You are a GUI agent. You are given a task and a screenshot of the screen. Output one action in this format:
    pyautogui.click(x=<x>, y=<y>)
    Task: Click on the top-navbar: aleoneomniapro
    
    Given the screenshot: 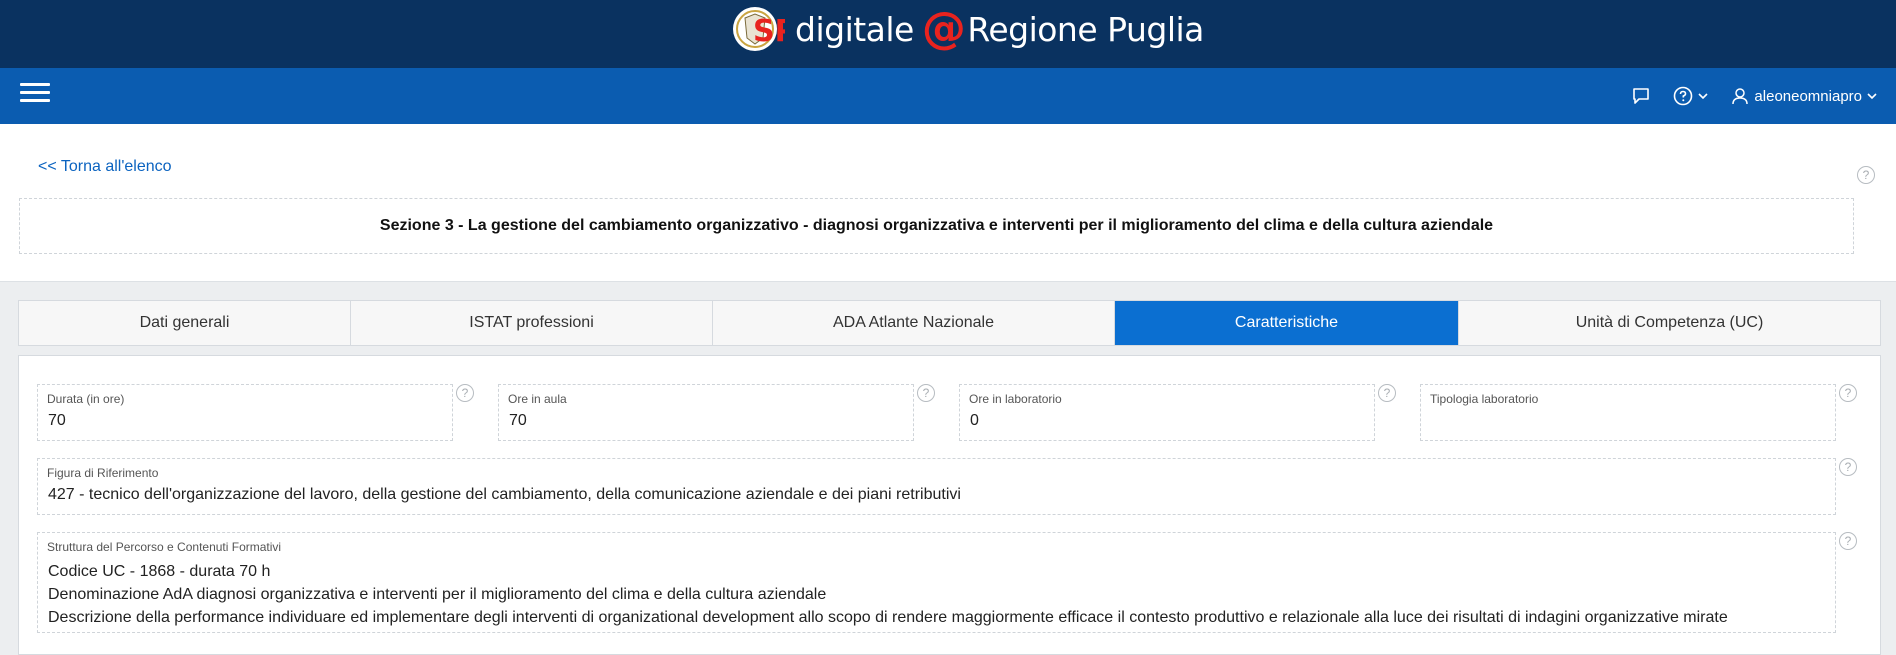 What is the action you would take?
    pyautogui.click(x=948, y=96)
    